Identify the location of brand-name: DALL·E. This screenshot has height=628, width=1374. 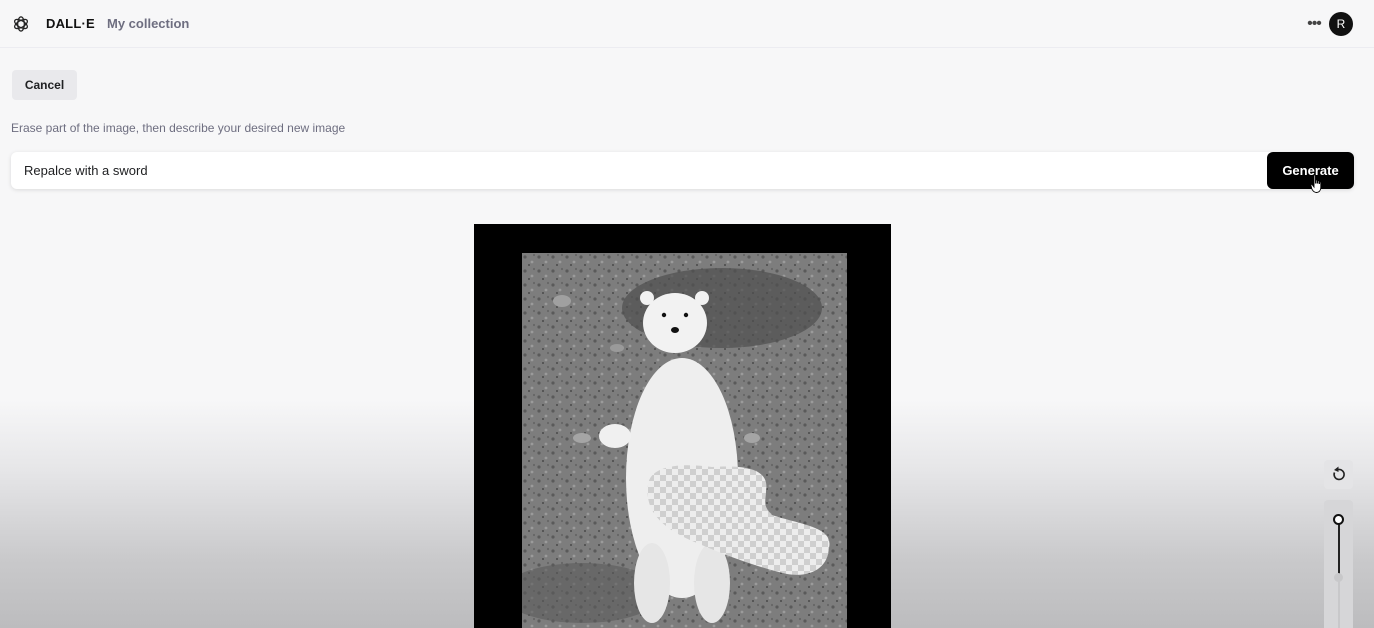
(70, 23).